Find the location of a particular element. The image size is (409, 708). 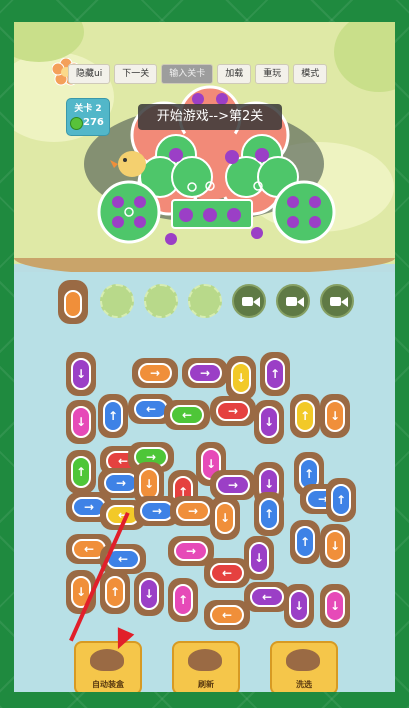

yellow-basket: ↓ is located at coordinates (241, 378).